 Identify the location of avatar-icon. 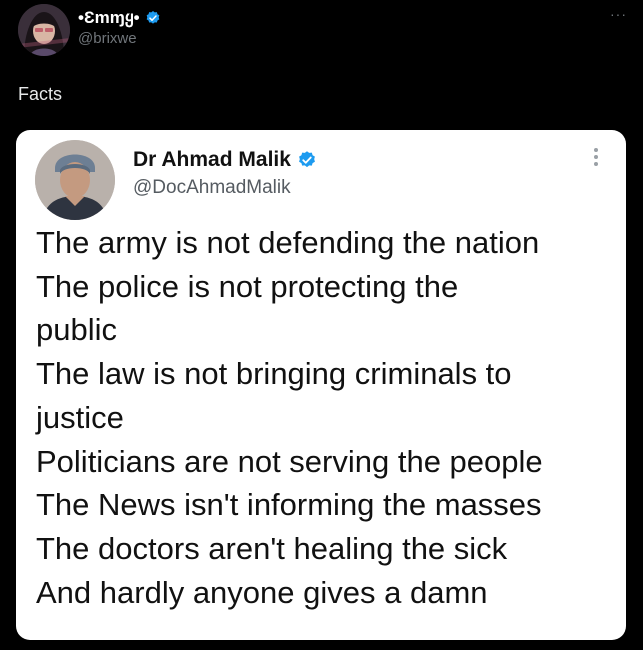
(44, 30).